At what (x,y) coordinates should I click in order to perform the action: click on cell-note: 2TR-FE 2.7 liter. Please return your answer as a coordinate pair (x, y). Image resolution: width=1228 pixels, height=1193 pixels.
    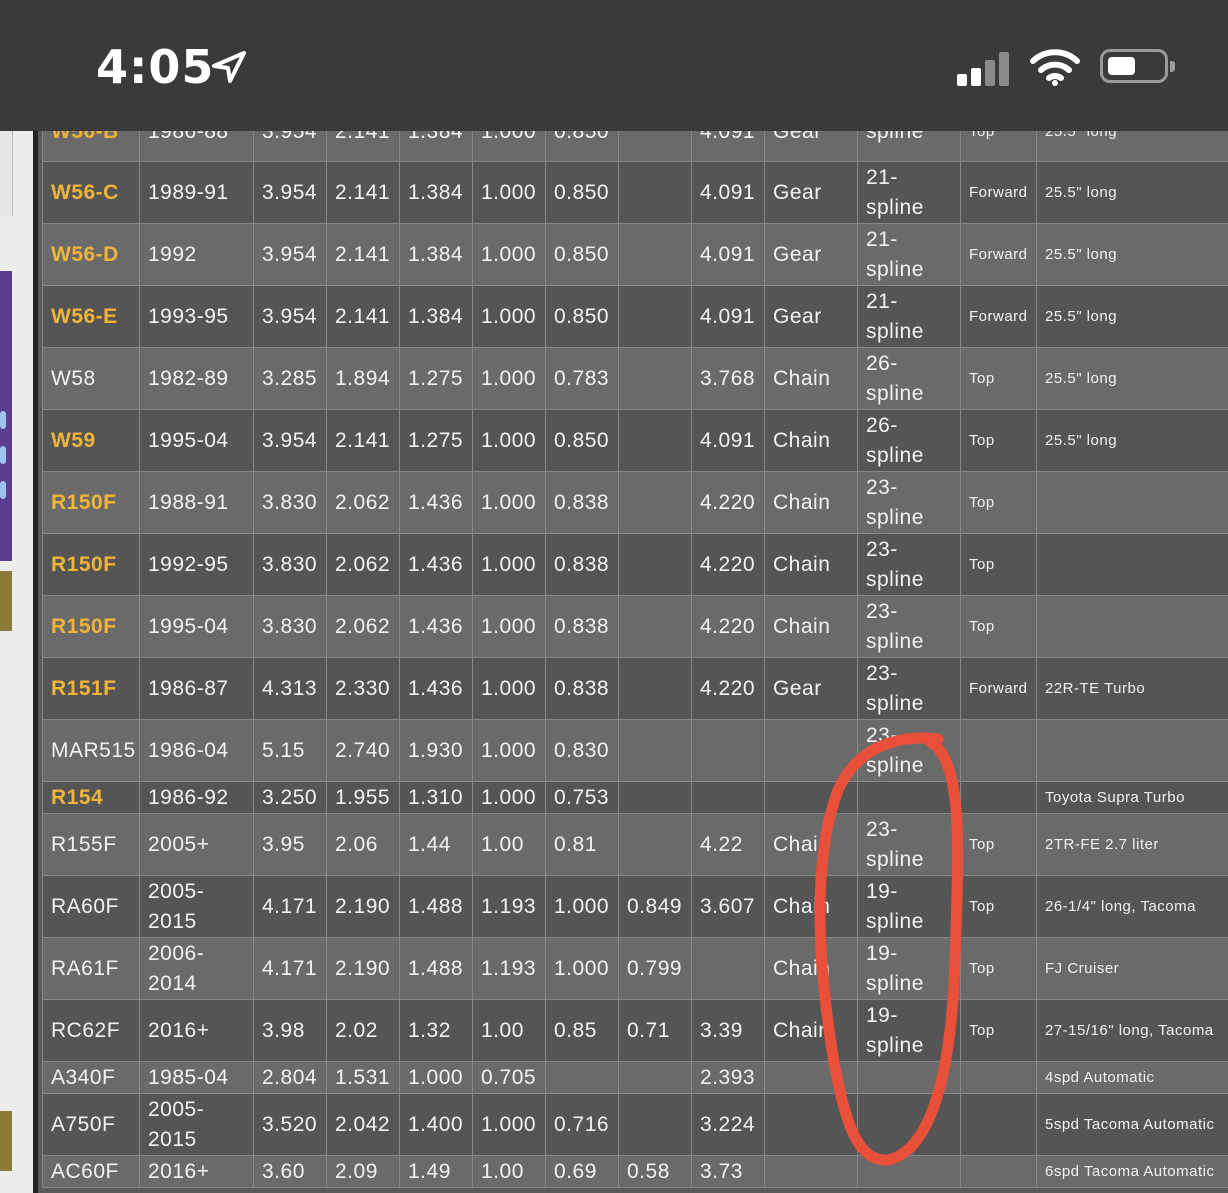
    Looking at the image, I should click on (1132, 844).